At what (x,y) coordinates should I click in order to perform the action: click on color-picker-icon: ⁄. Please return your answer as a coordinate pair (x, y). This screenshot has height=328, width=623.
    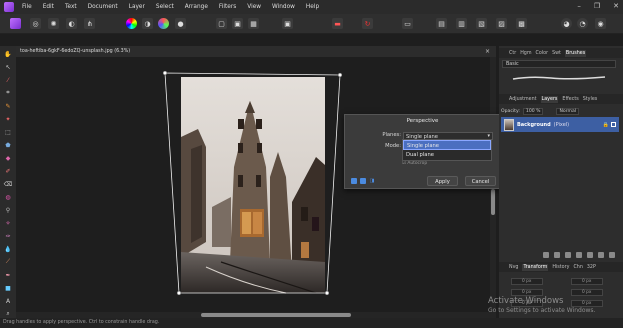
    Looking at the image, I should click on (8, 80).